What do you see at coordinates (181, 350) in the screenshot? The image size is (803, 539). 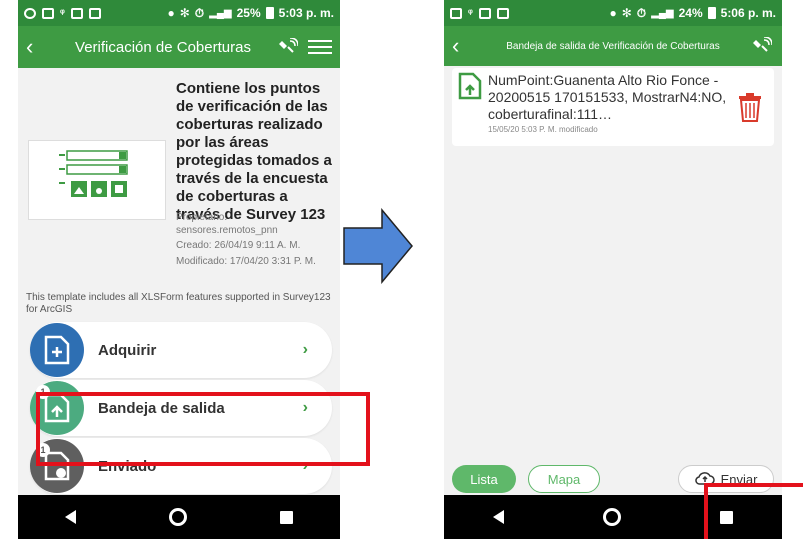 I see `menu-item-adquirir: Adquirir ›` at bounding box center [181, 350].